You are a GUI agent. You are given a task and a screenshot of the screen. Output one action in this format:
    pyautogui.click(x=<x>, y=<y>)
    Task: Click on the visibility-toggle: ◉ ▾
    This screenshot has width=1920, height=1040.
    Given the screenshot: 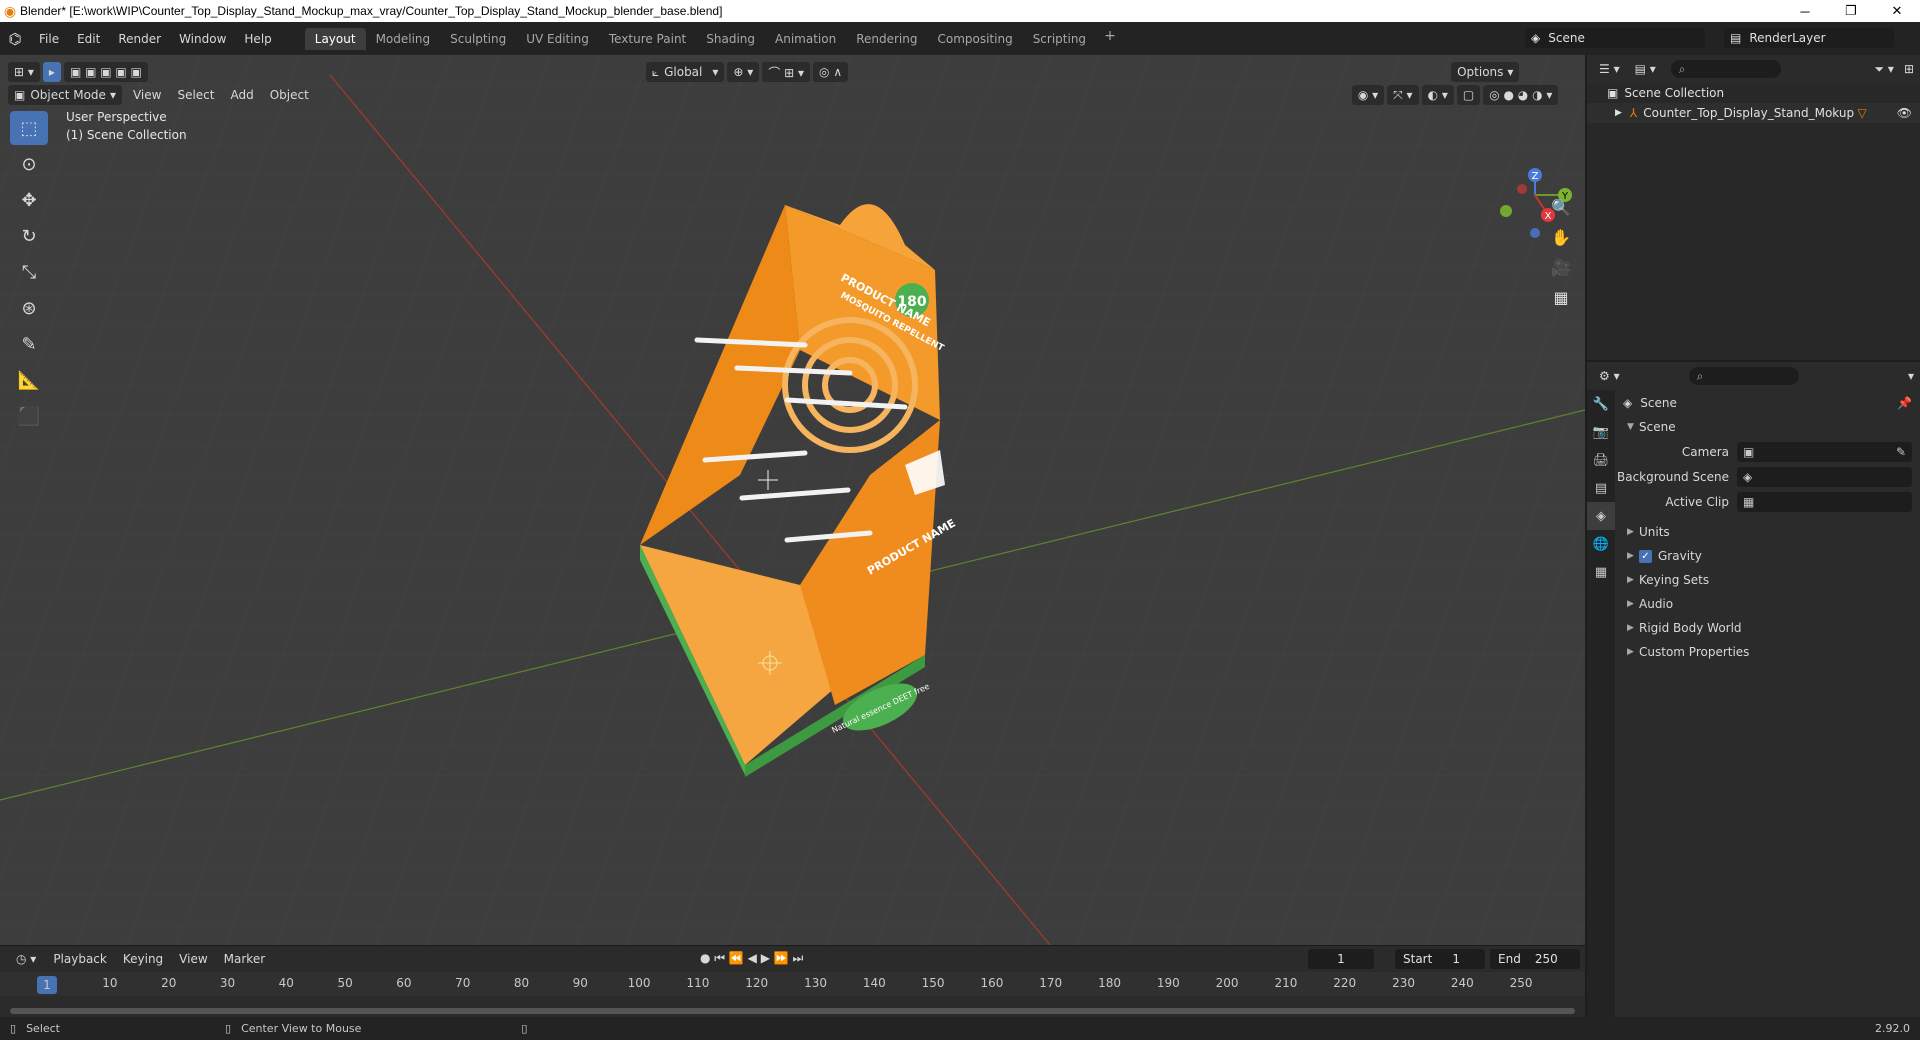 What is the action you would take?
    pyautogui.click(x=1368, y=95)
    